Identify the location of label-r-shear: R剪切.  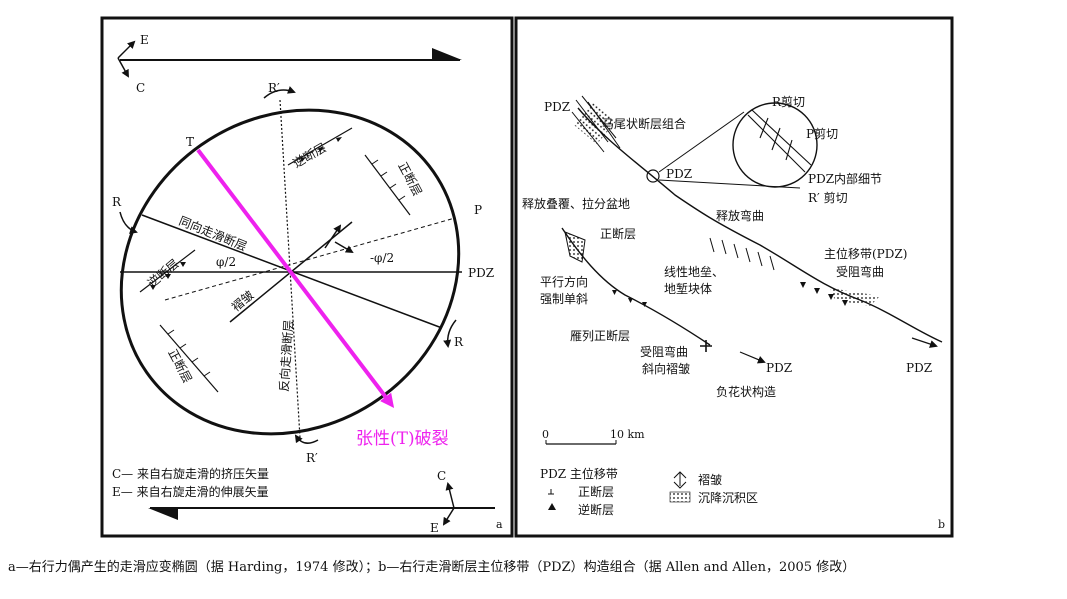
(788, 101).